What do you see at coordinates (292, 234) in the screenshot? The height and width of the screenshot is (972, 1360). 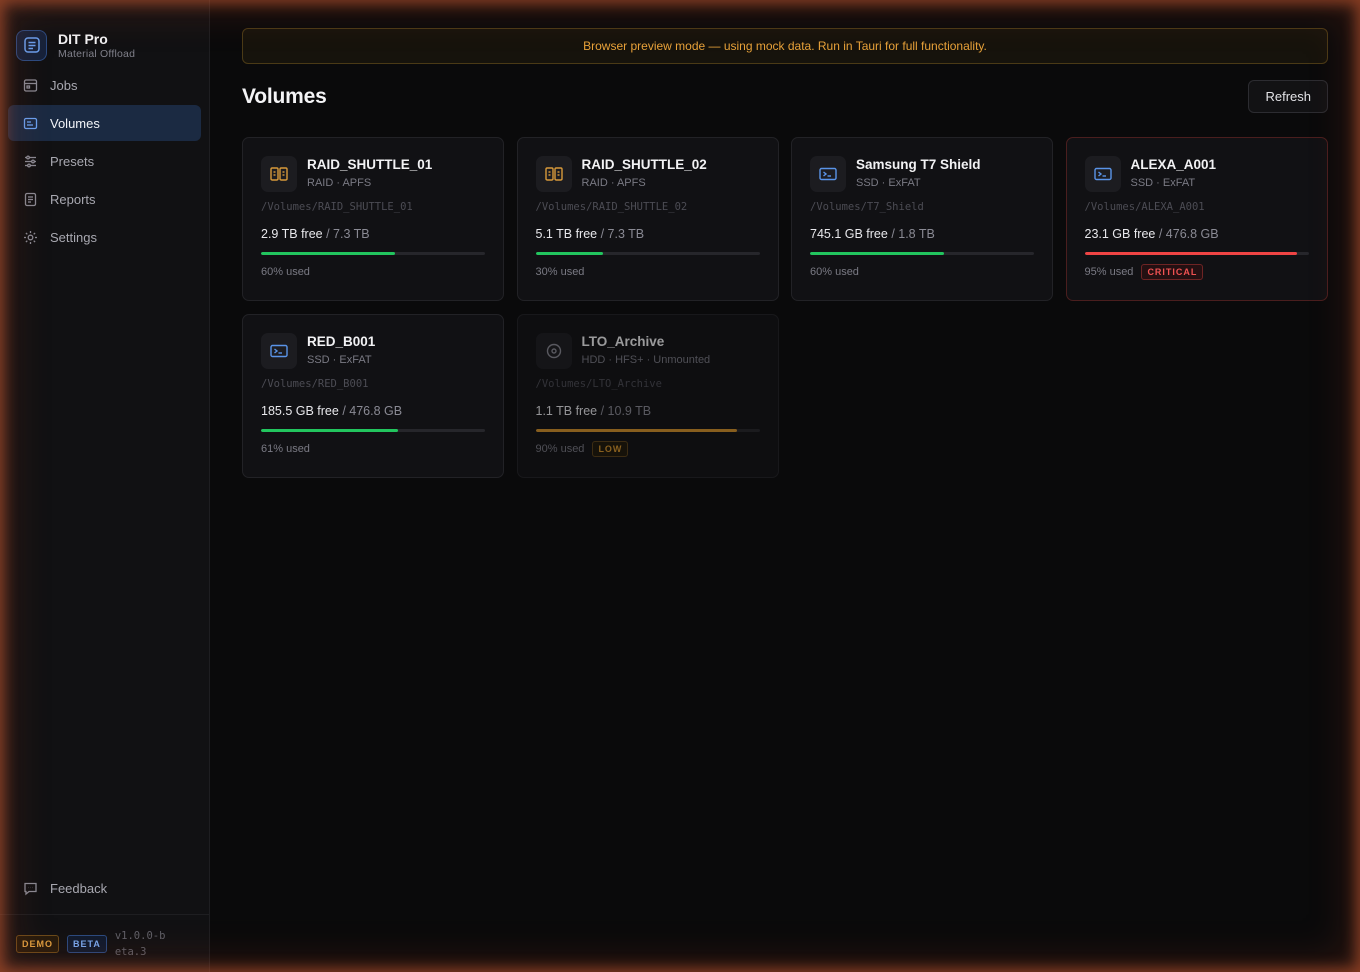 I see `volume-free: 2.9 TB free` at bounding box center [292, 234].